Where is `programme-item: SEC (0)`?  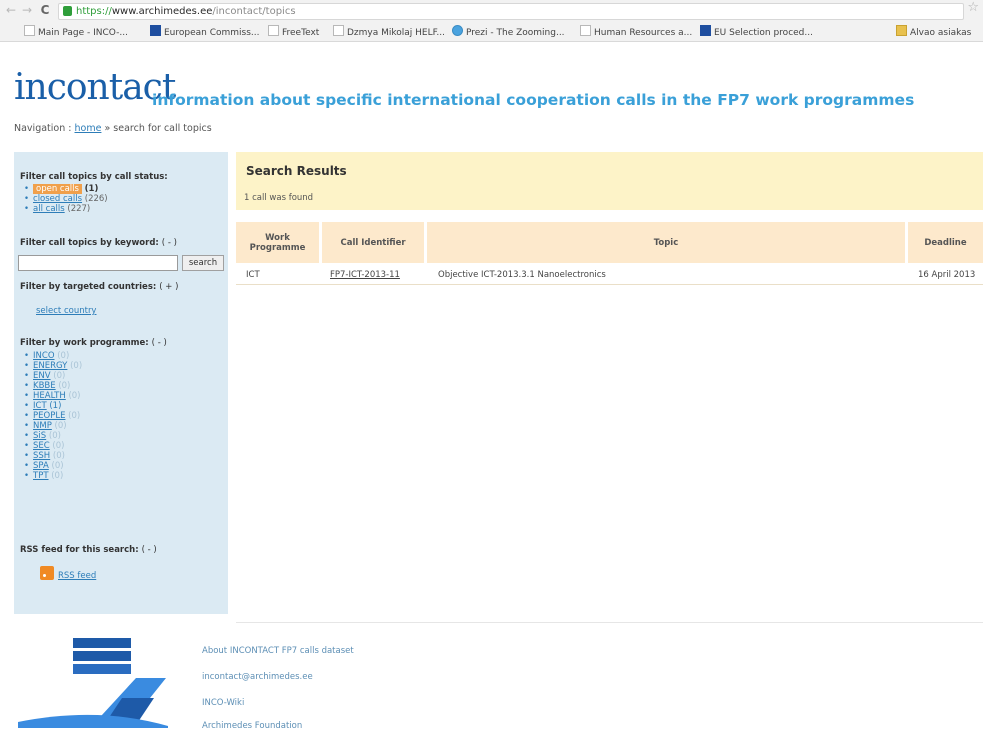
programme-item: SEC (0) is located at coordinates (53, 446).